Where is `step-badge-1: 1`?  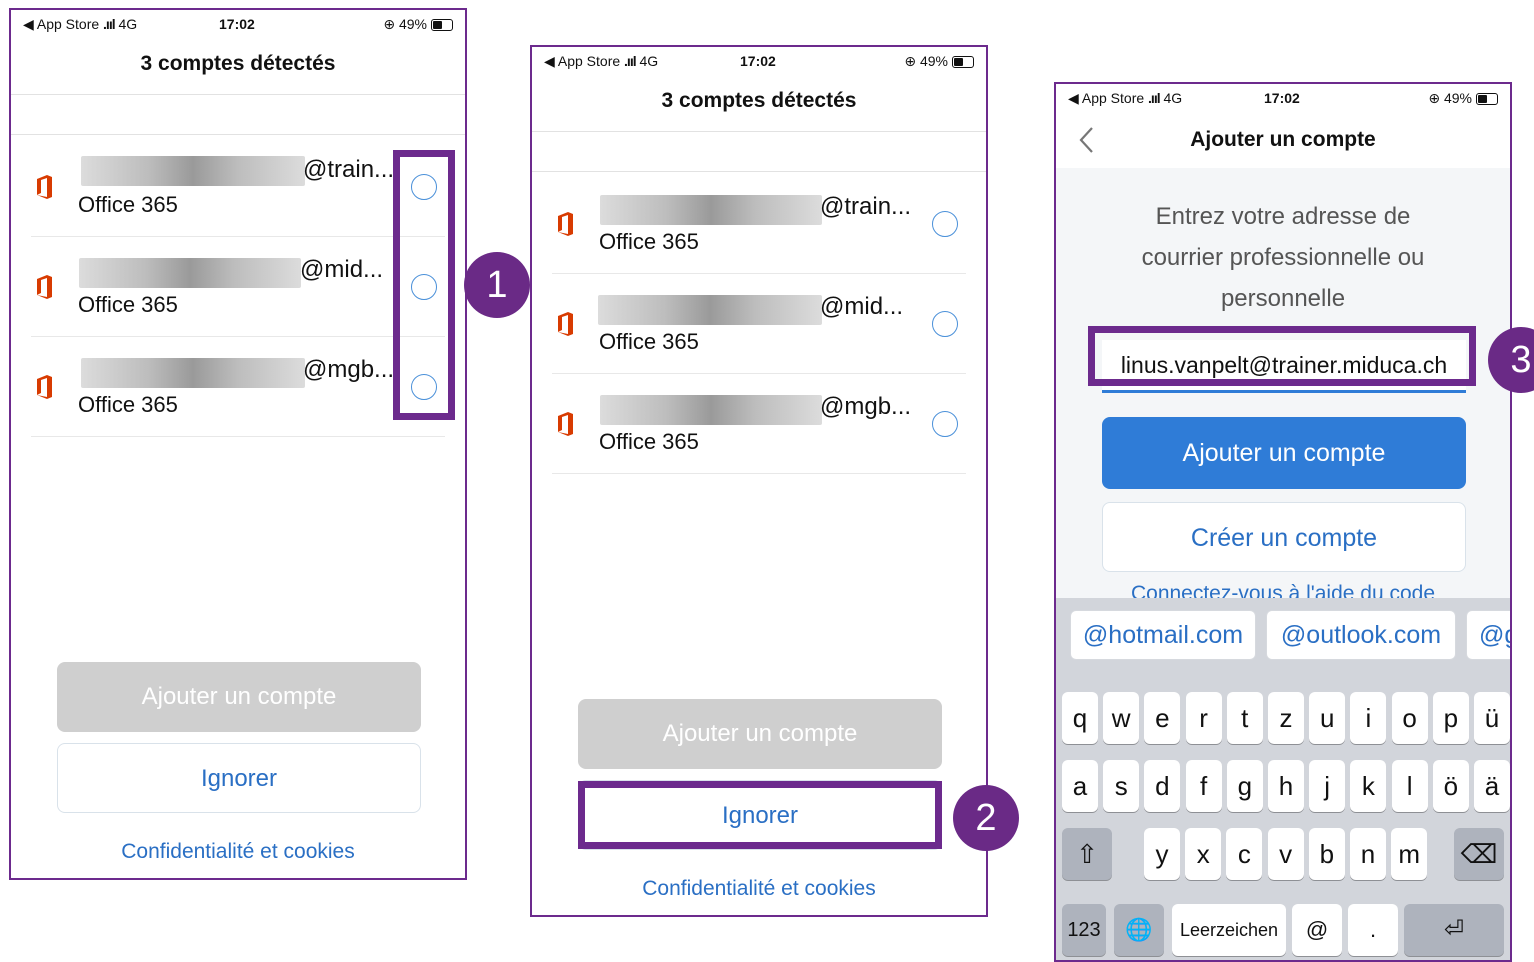 step-badge-1: 1 is located at coordinates (497, 285).